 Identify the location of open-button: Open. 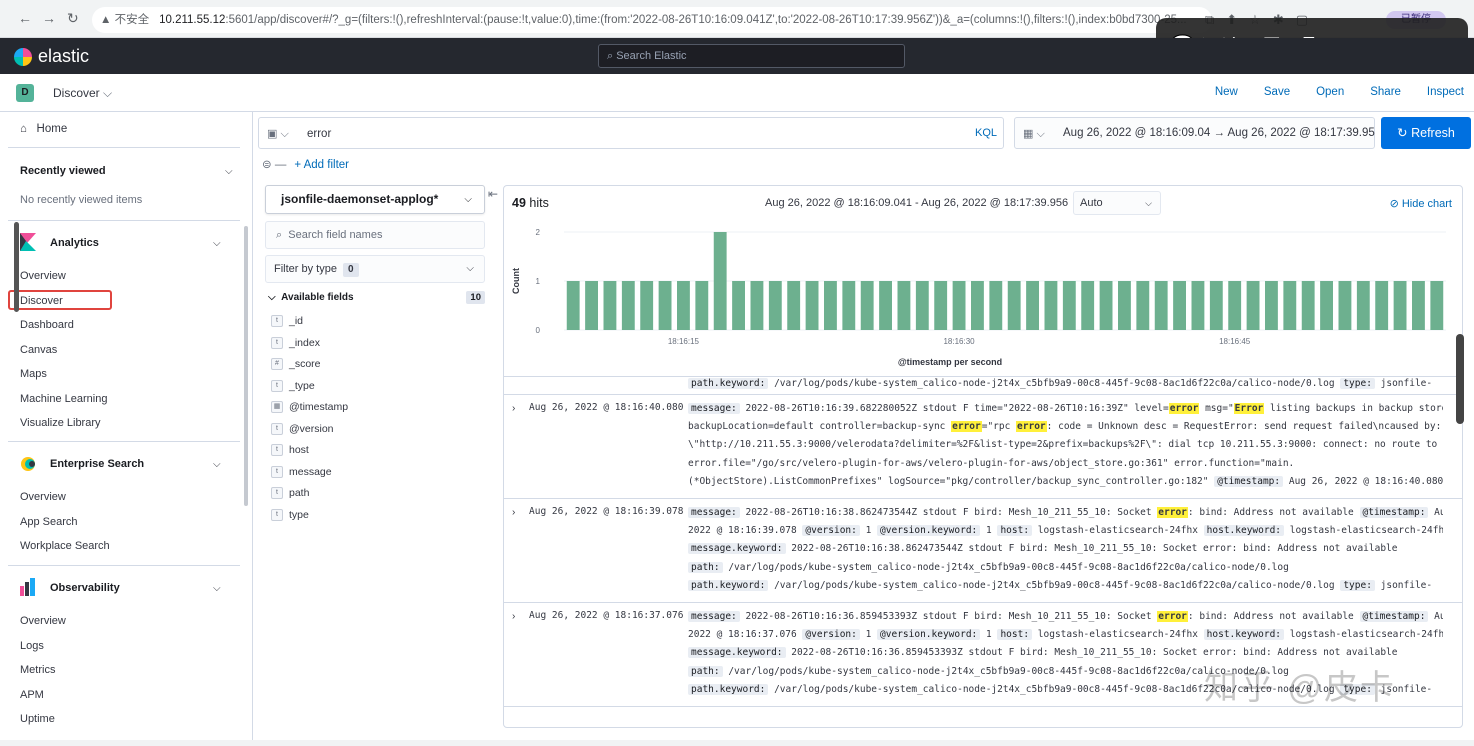
(1330, 92).